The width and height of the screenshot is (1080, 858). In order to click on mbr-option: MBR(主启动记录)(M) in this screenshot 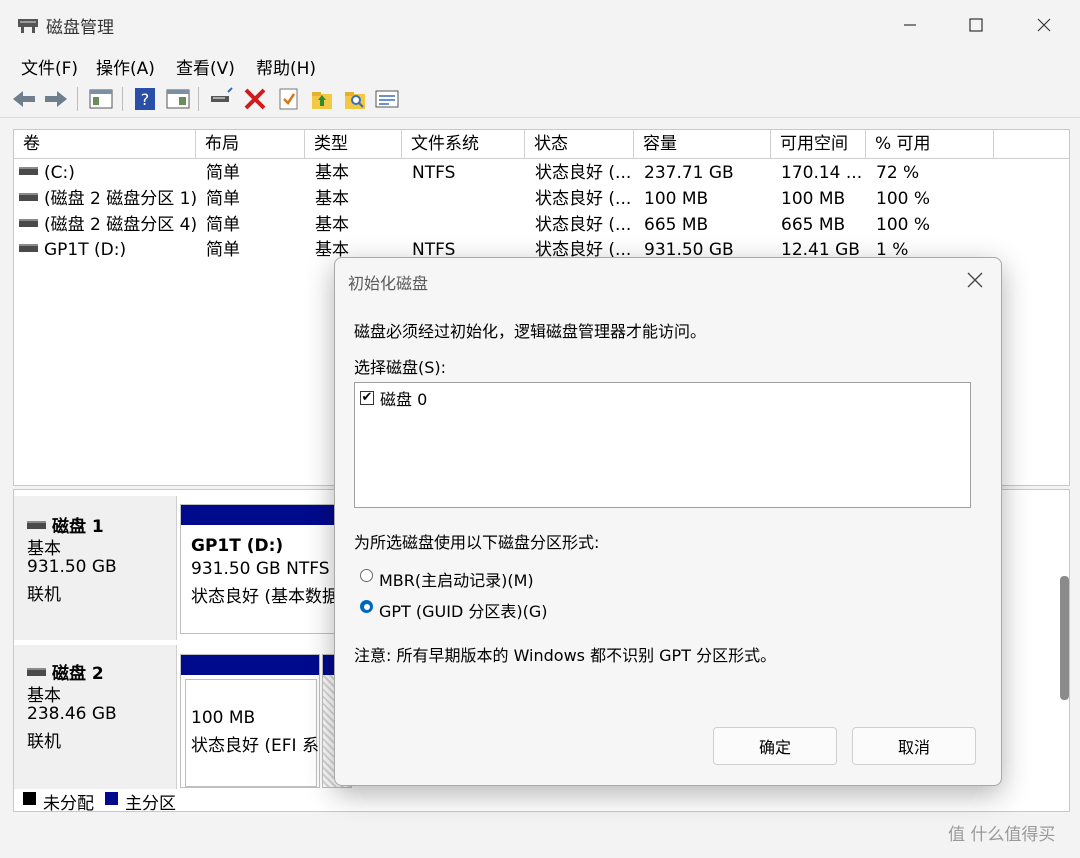, I will do `click(484, 577)`.